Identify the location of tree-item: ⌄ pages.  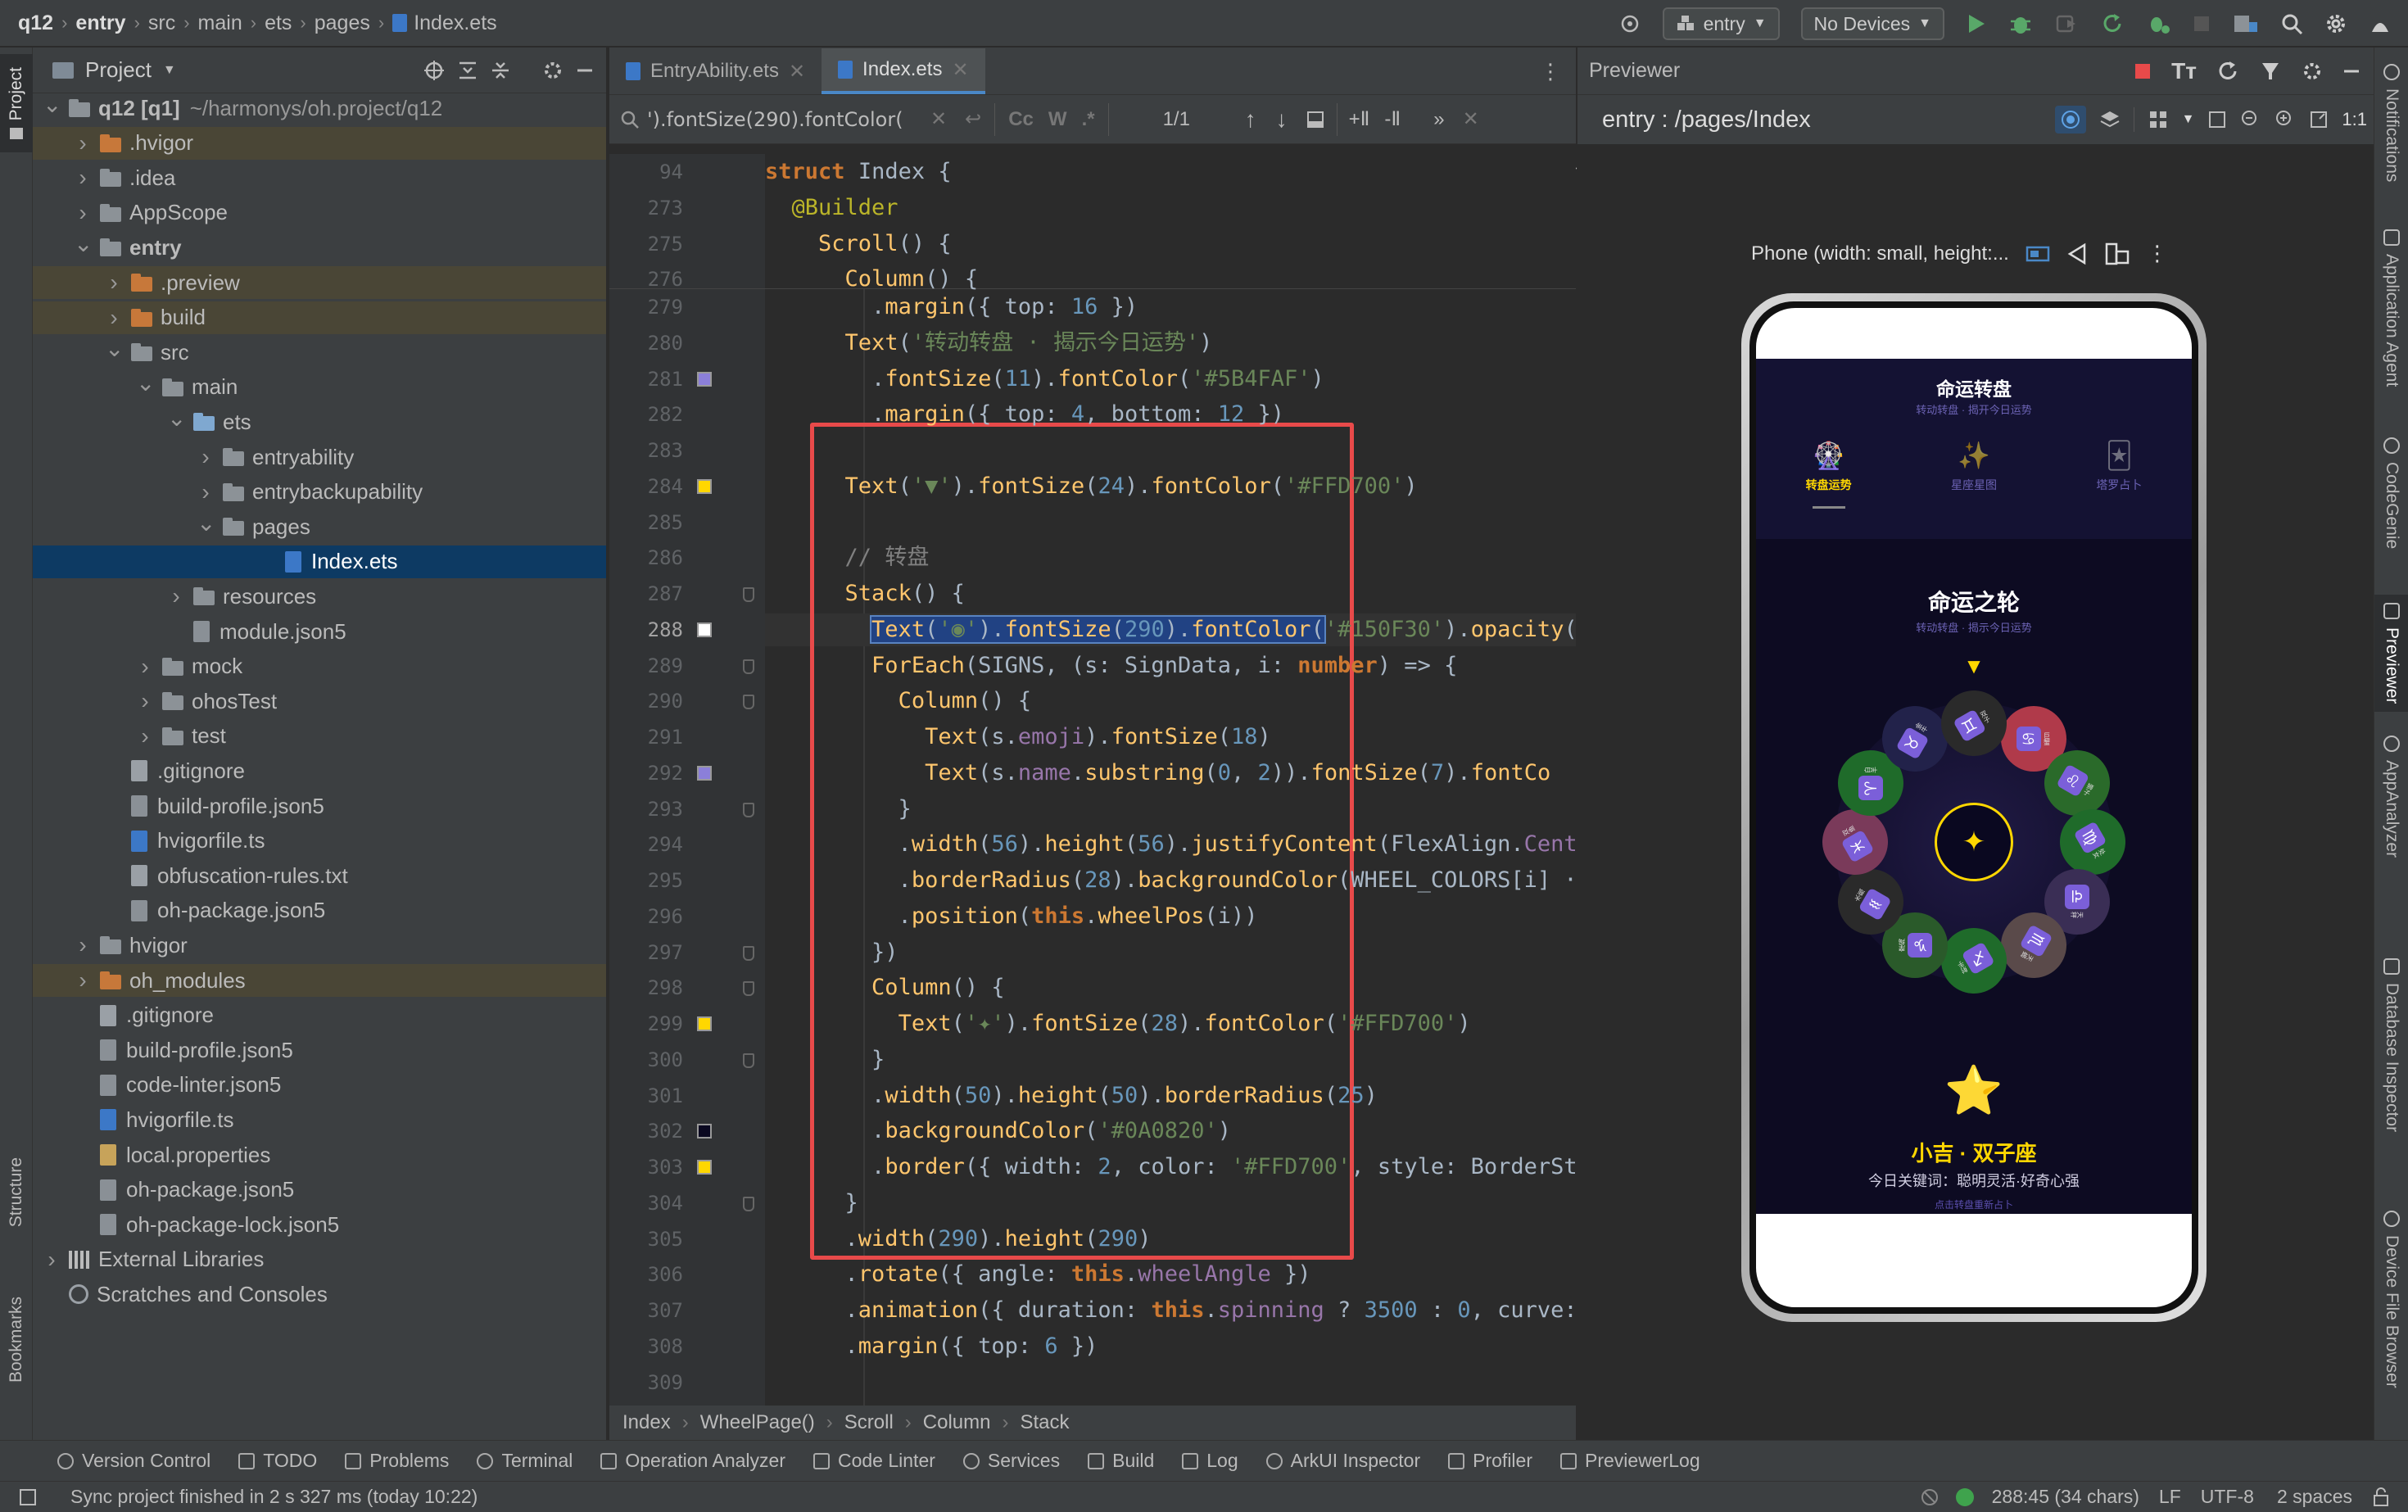
(319, 526).